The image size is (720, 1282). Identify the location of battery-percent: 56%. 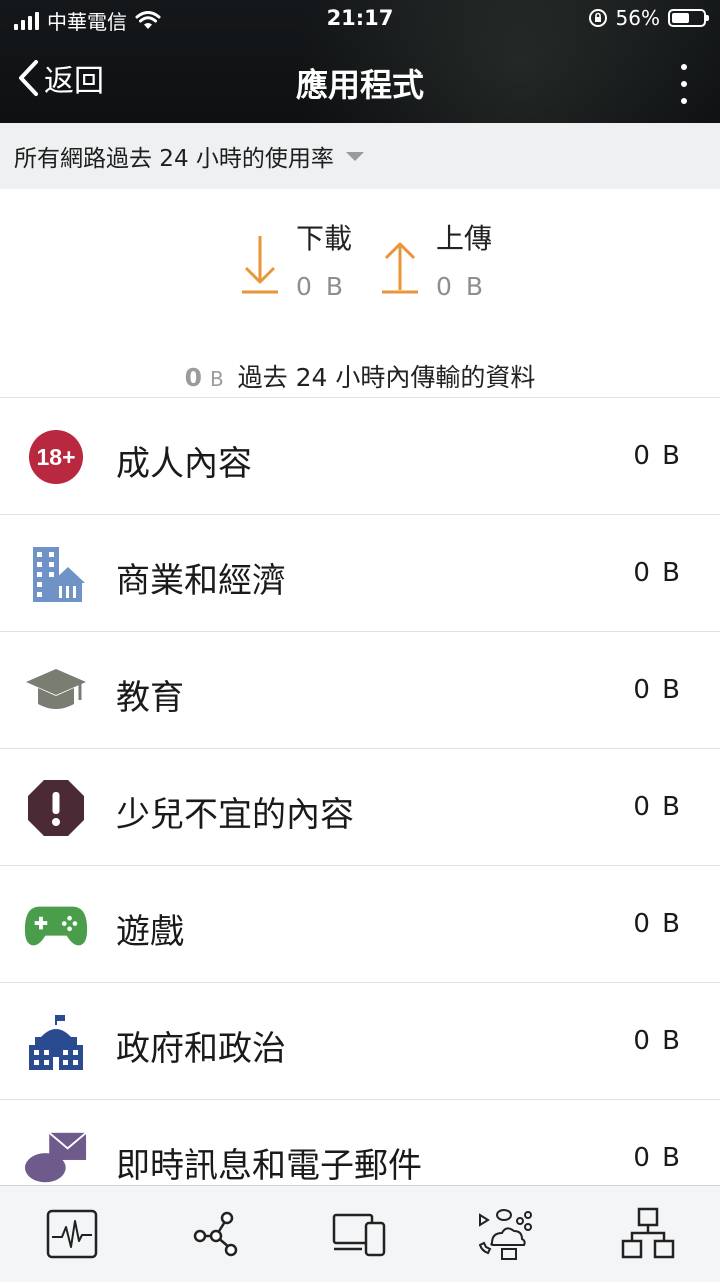
(637, 18).